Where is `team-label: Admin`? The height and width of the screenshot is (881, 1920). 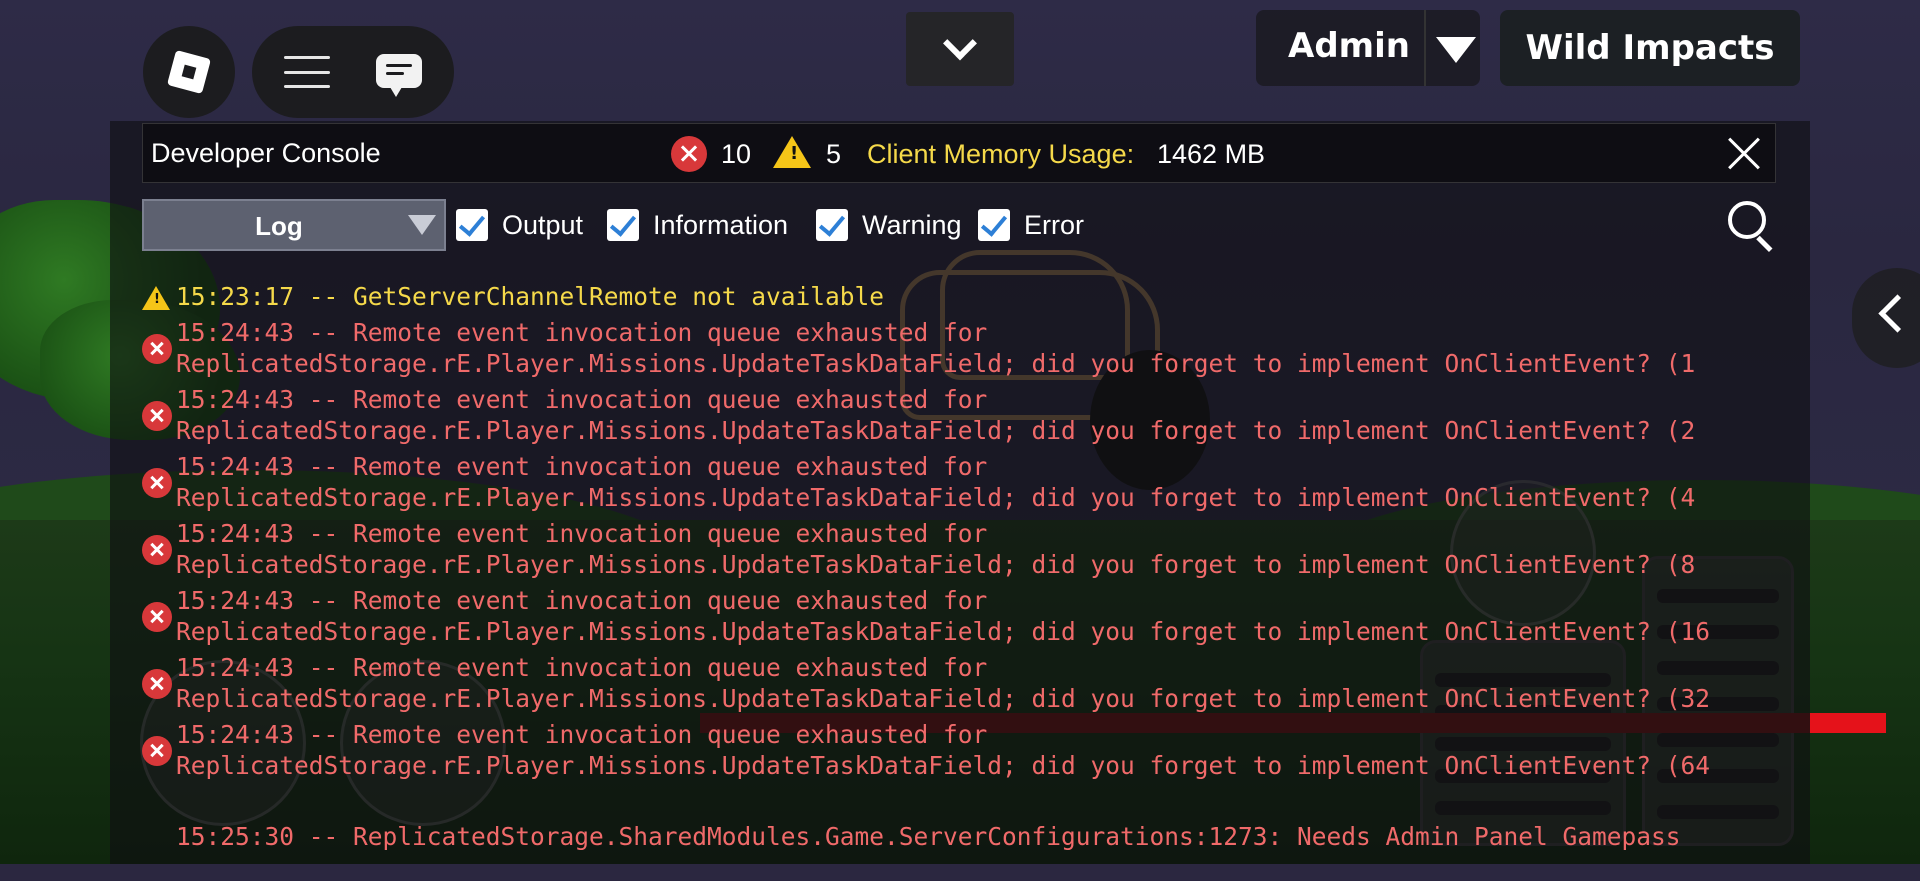 team-label: Admin is located at coordinates (1349, 46).